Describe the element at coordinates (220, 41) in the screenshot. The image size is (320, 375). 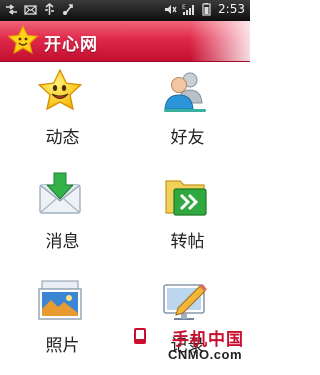
I see `title-fade` at that location.